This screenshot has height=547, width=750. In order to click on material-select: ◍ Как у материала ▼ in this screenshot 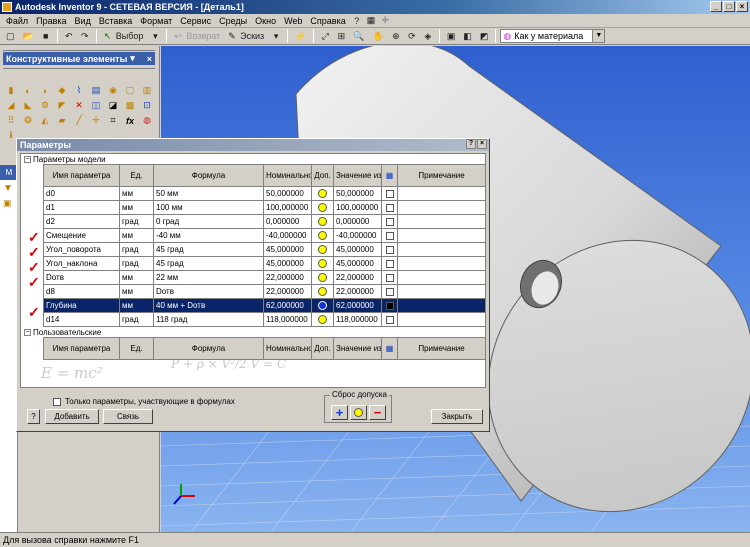, I will do `click(553, 36)`.